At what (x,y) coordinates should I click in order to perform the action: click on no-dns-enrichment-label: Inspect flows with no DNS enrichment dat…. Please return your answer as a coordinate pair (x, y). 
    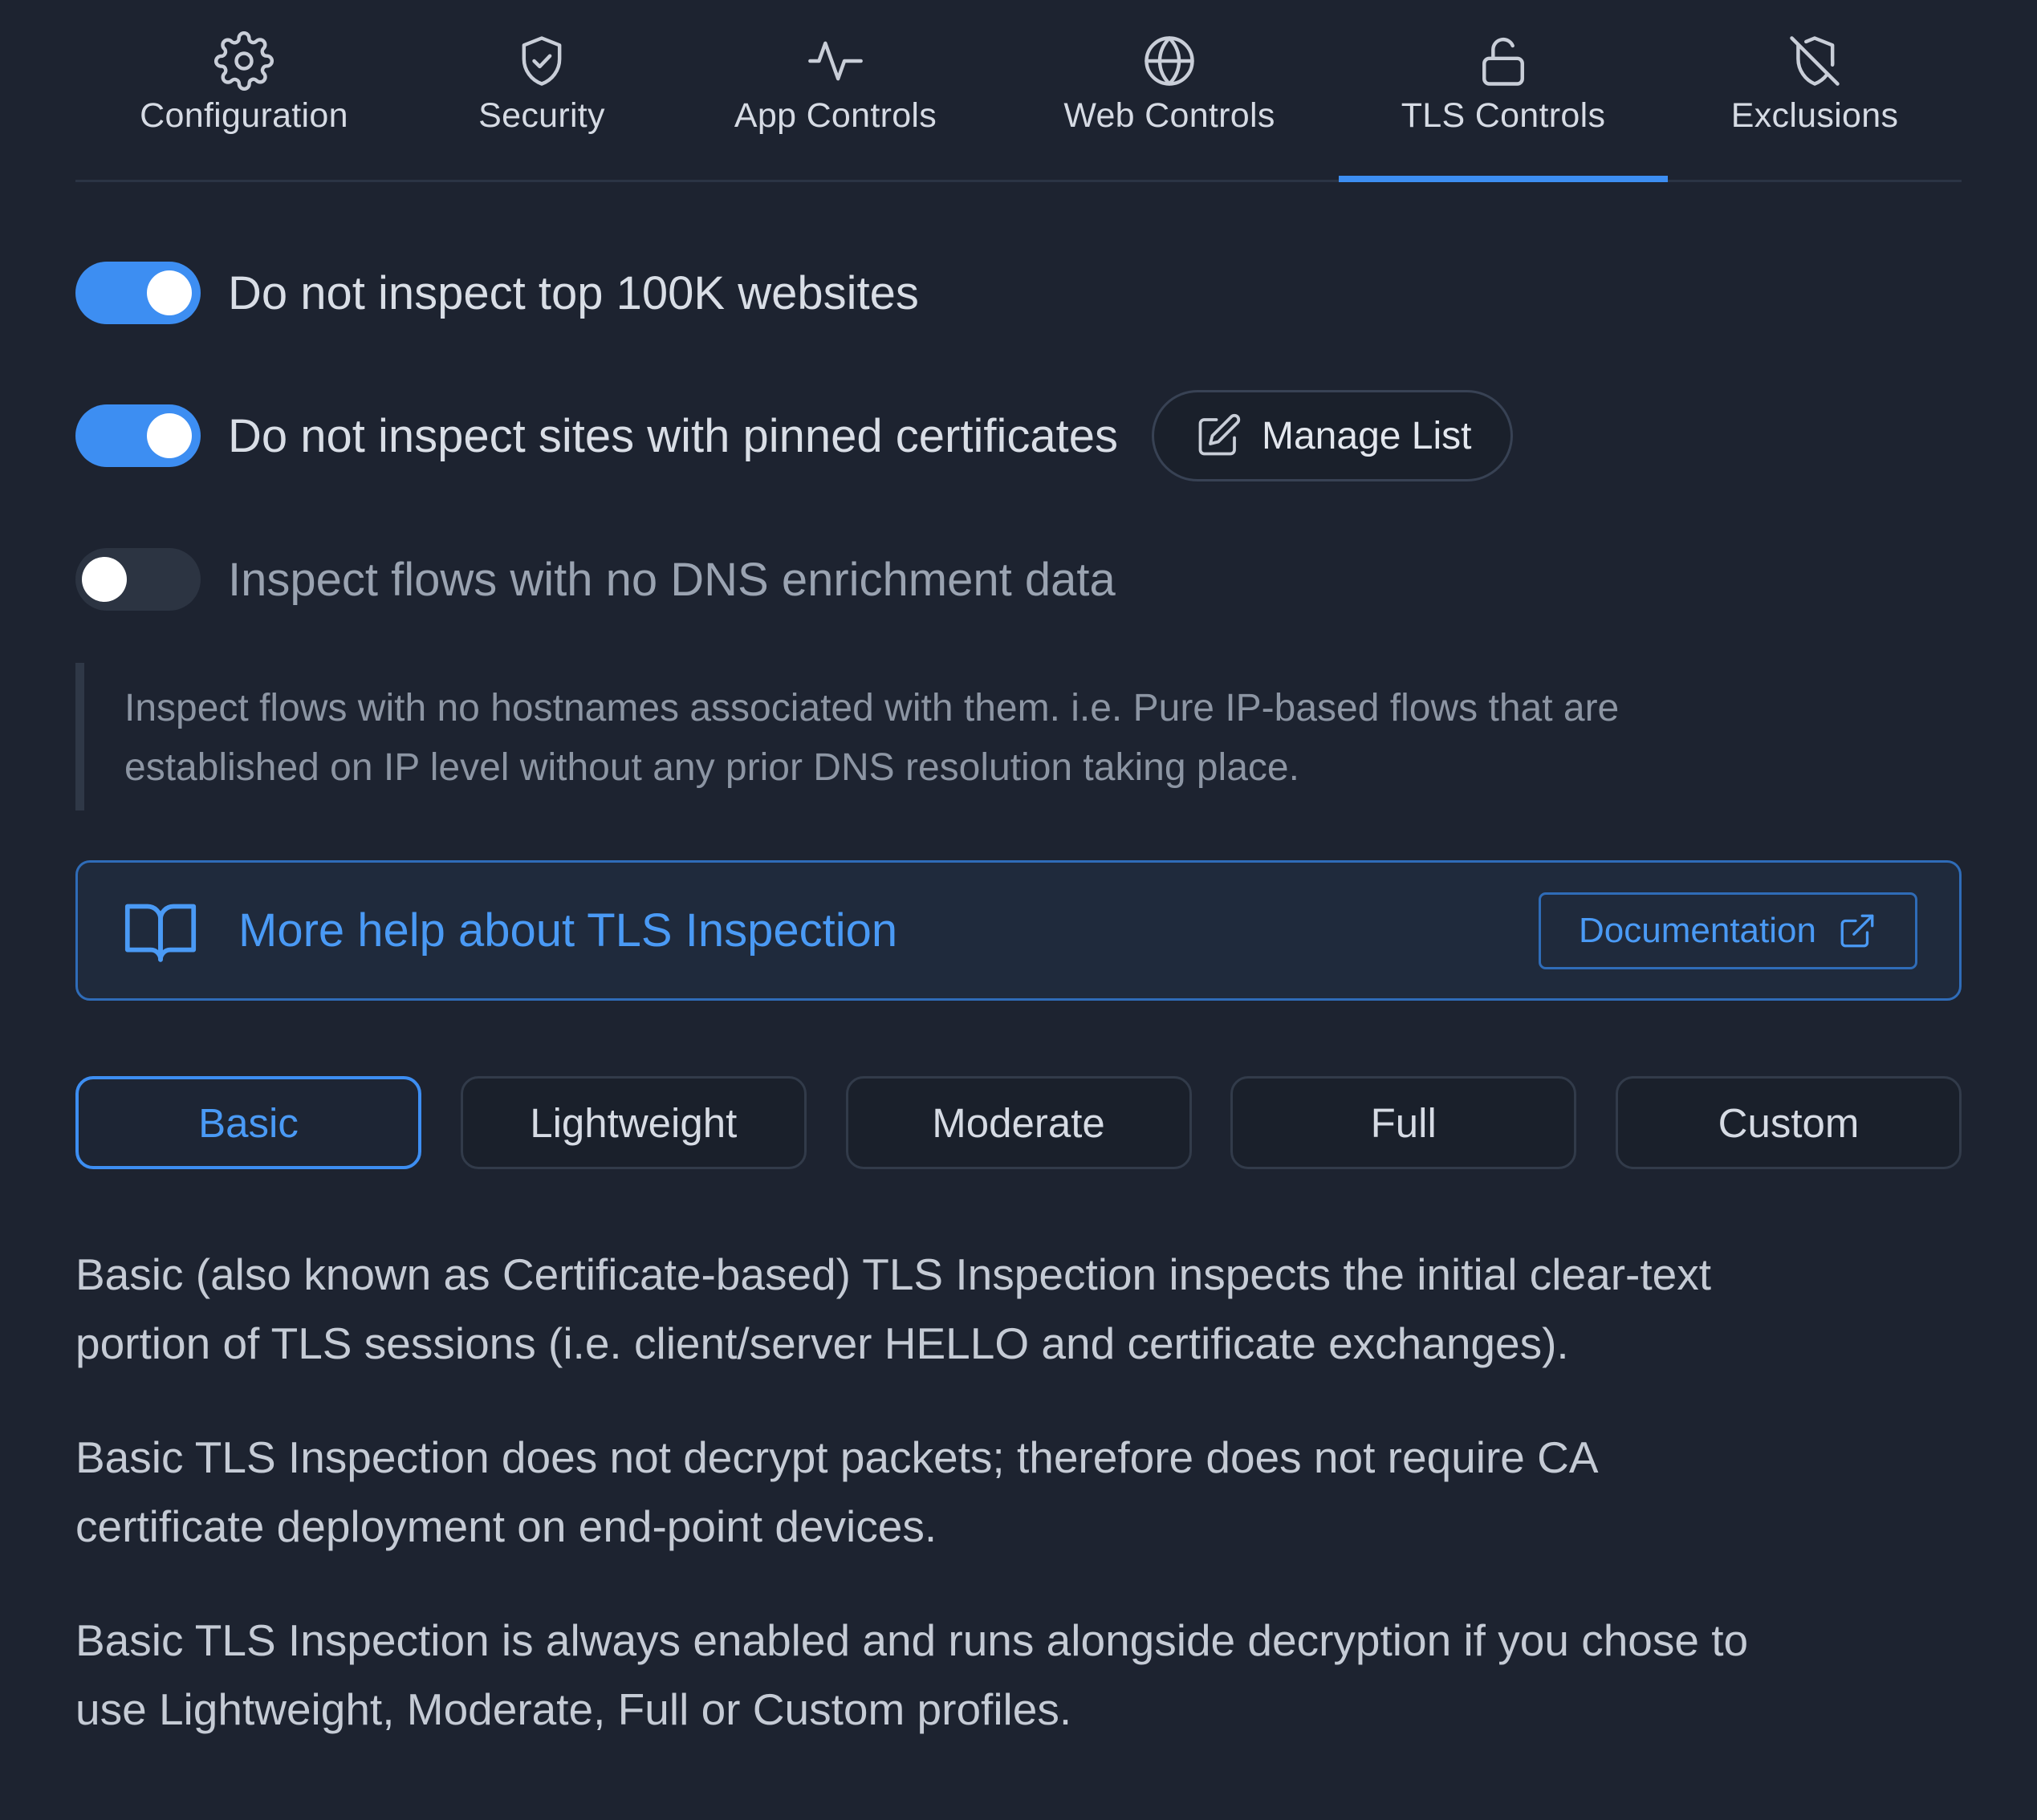
    Looking at the image, I should click on (672, 579).